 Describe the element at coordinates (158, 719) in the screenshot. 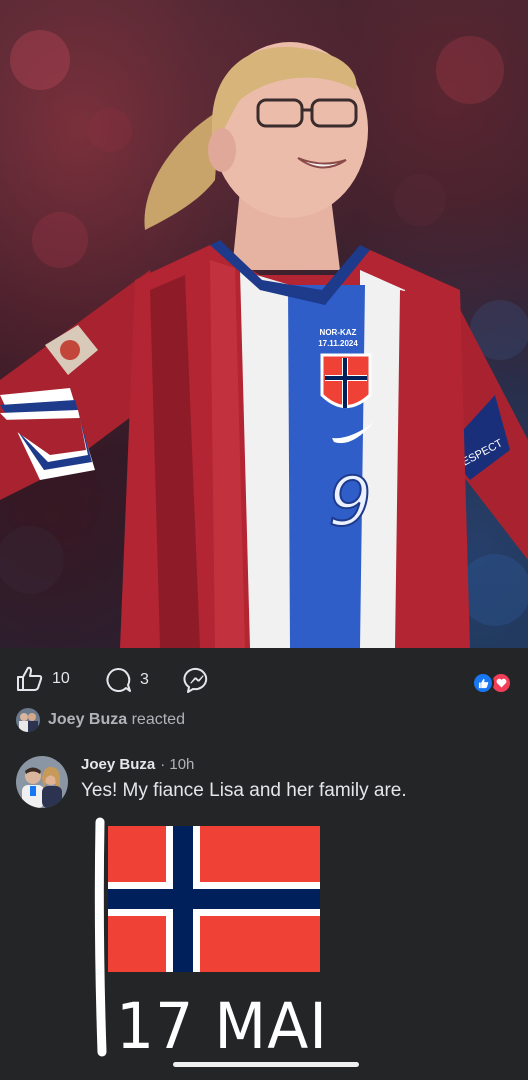

I see `reacted-suffix: reacted` at that location.